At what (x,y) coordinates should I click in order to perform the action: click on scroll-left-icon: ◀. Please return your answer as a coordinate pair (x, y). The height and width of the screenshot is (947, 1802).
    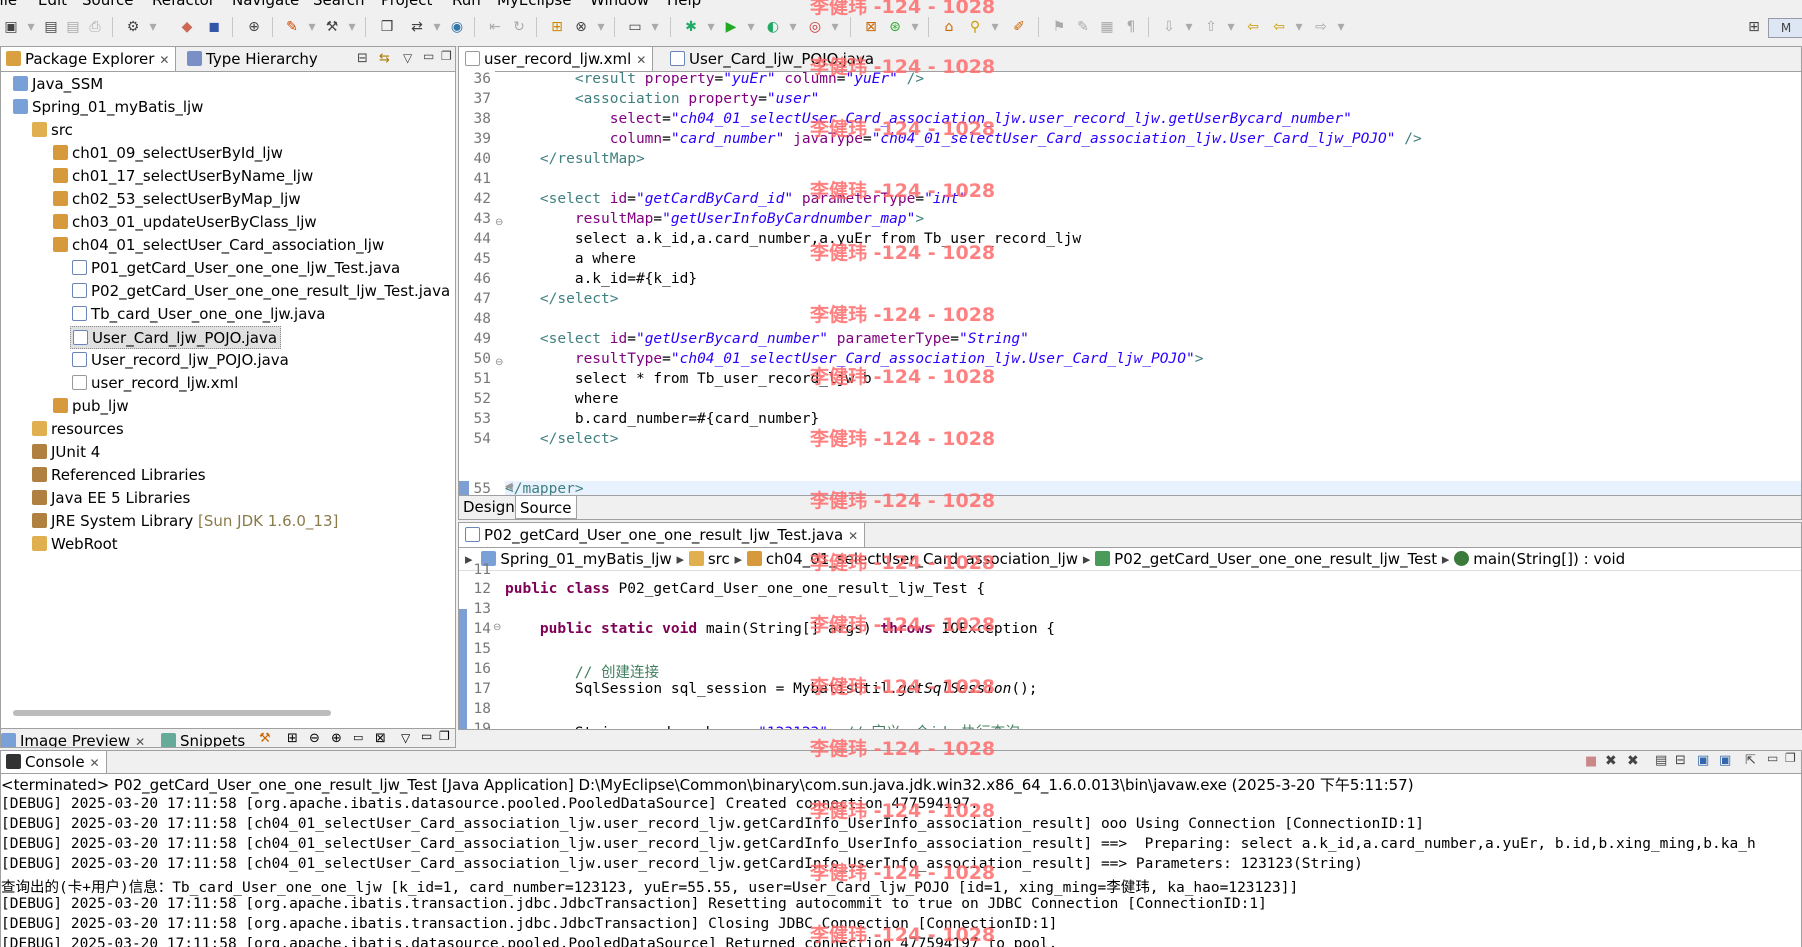
    Looking at the image, I should click on (509, 486).